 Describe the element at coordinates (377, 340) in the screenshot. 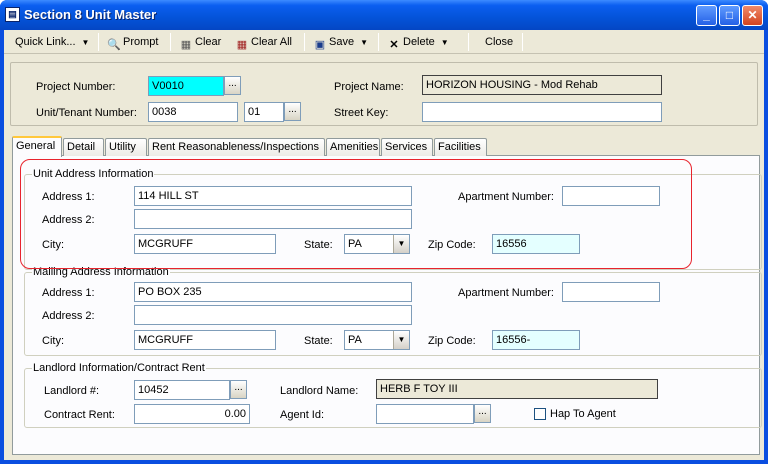

I see `mailing-state-select: PA ▼` at that location.